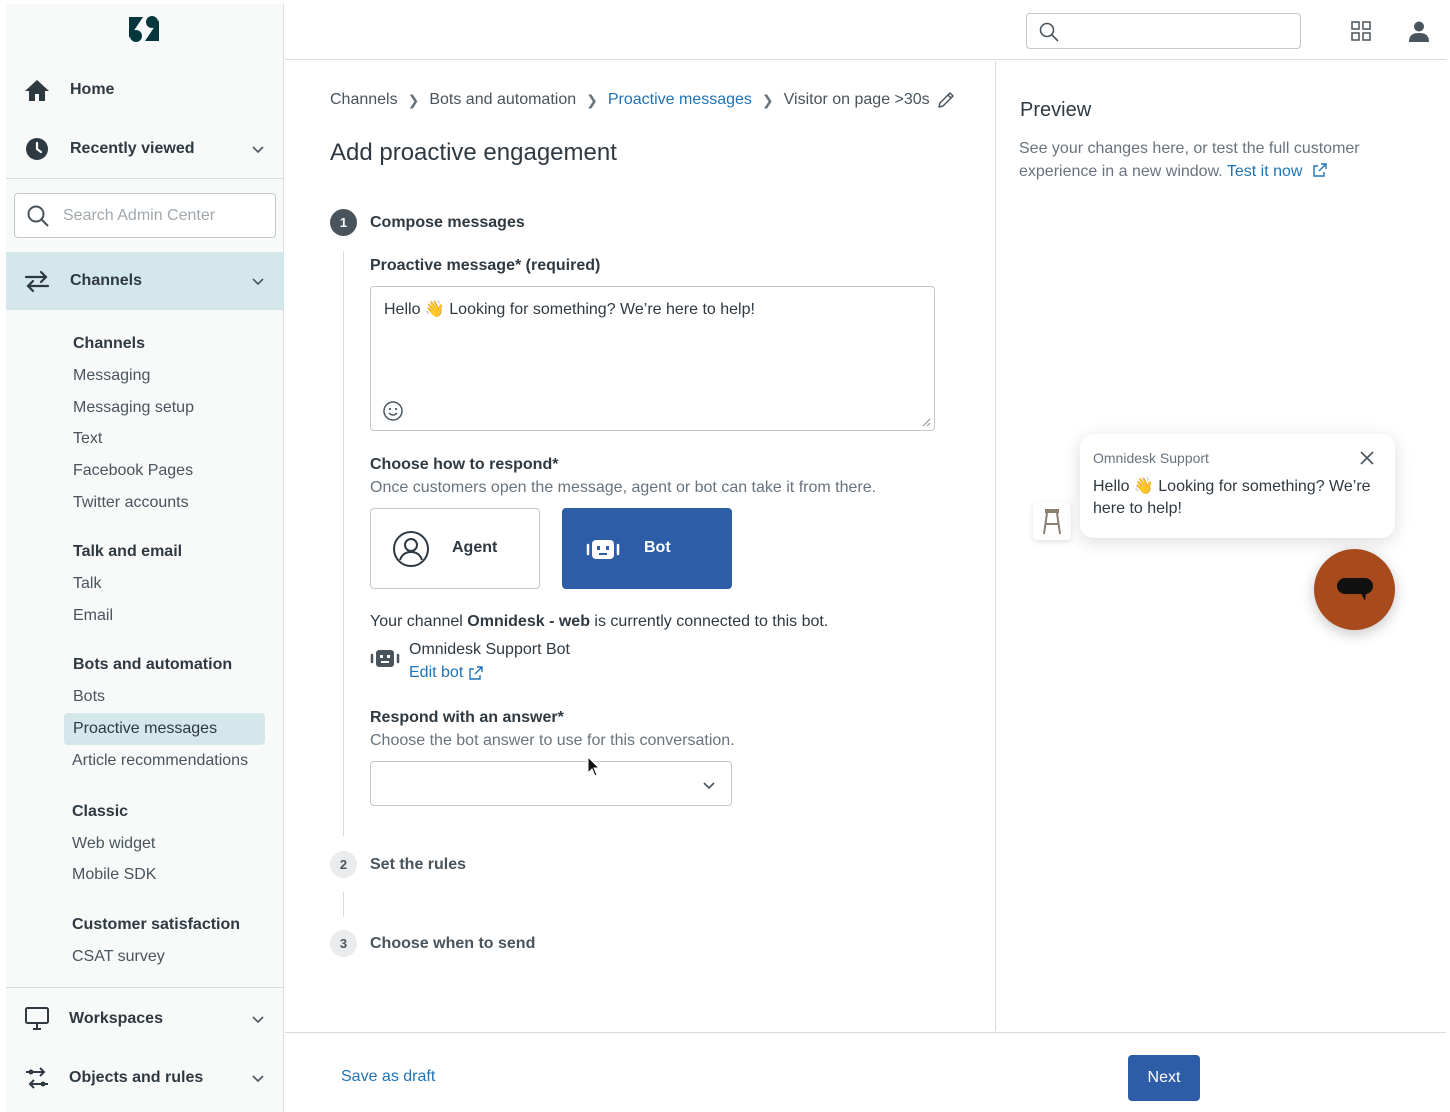 The image size is (1450, 1112). What do you see at coordinates (156, 924) in the screenshot?
I see `subnav-heading-customer-satisfaction: Customer satisfaction` at bounding box center [156, 924].